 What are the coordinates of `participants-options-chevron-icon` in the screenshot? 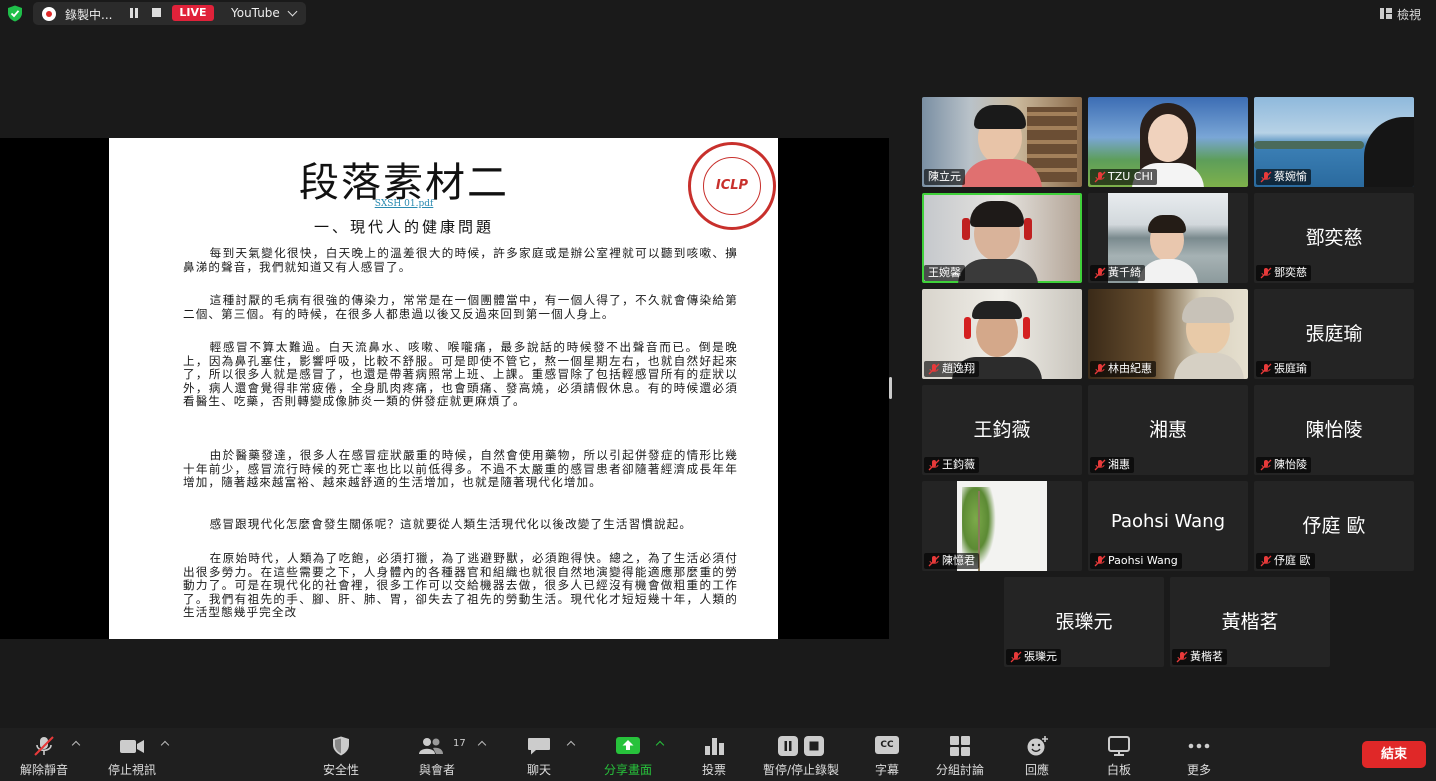 It's located at (482, 745).